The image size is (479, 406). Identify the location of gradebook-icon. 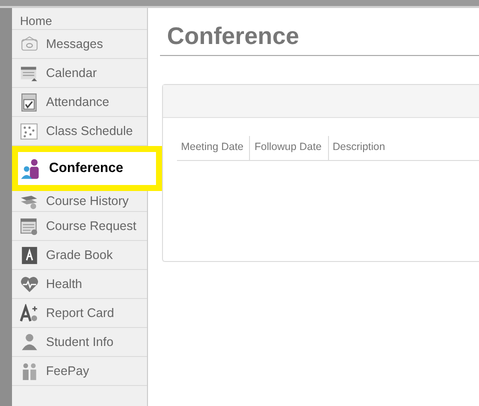
(29, 255).